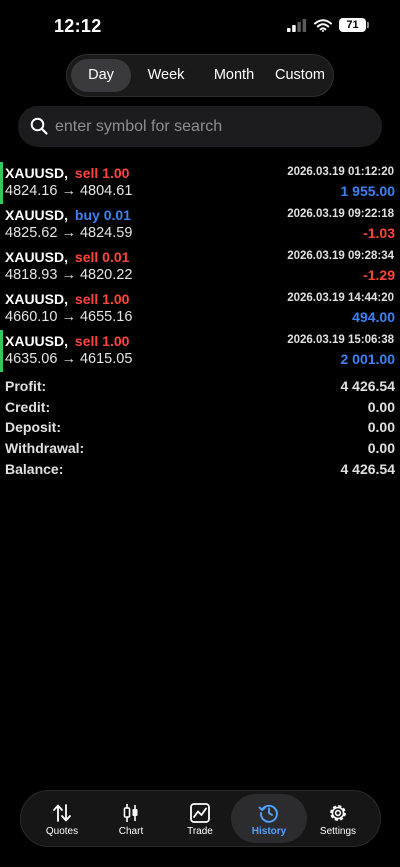 The width and height of the screenshot is (400, 867). I want to click on tab-settings: Settings, so click(338, 818).